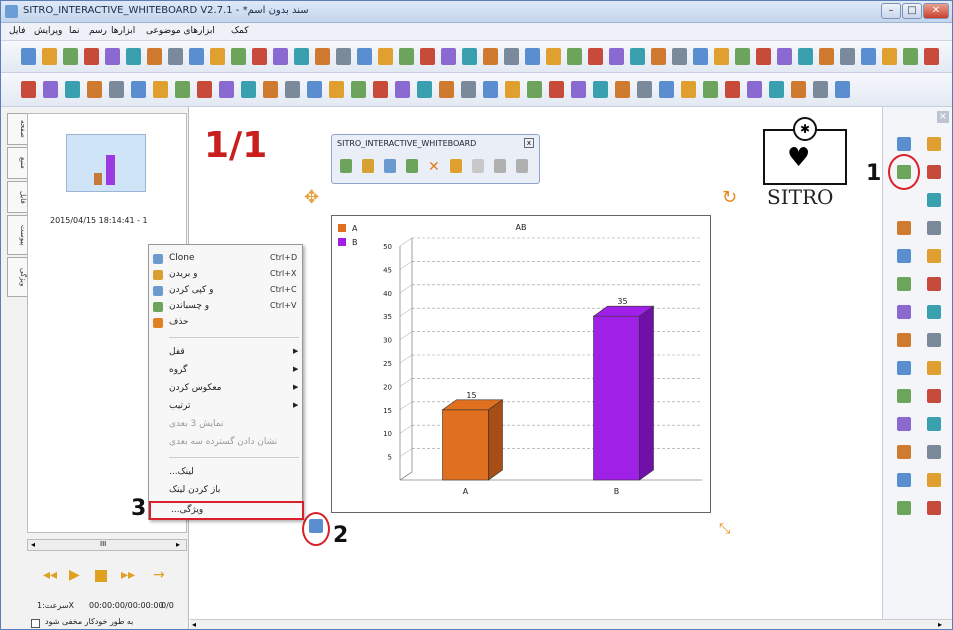 The height and width of the screenshot is (630, 953). Describe the element at coordinates (240, 31) in the screenshot. I see `menu-help: کمک` at that location.